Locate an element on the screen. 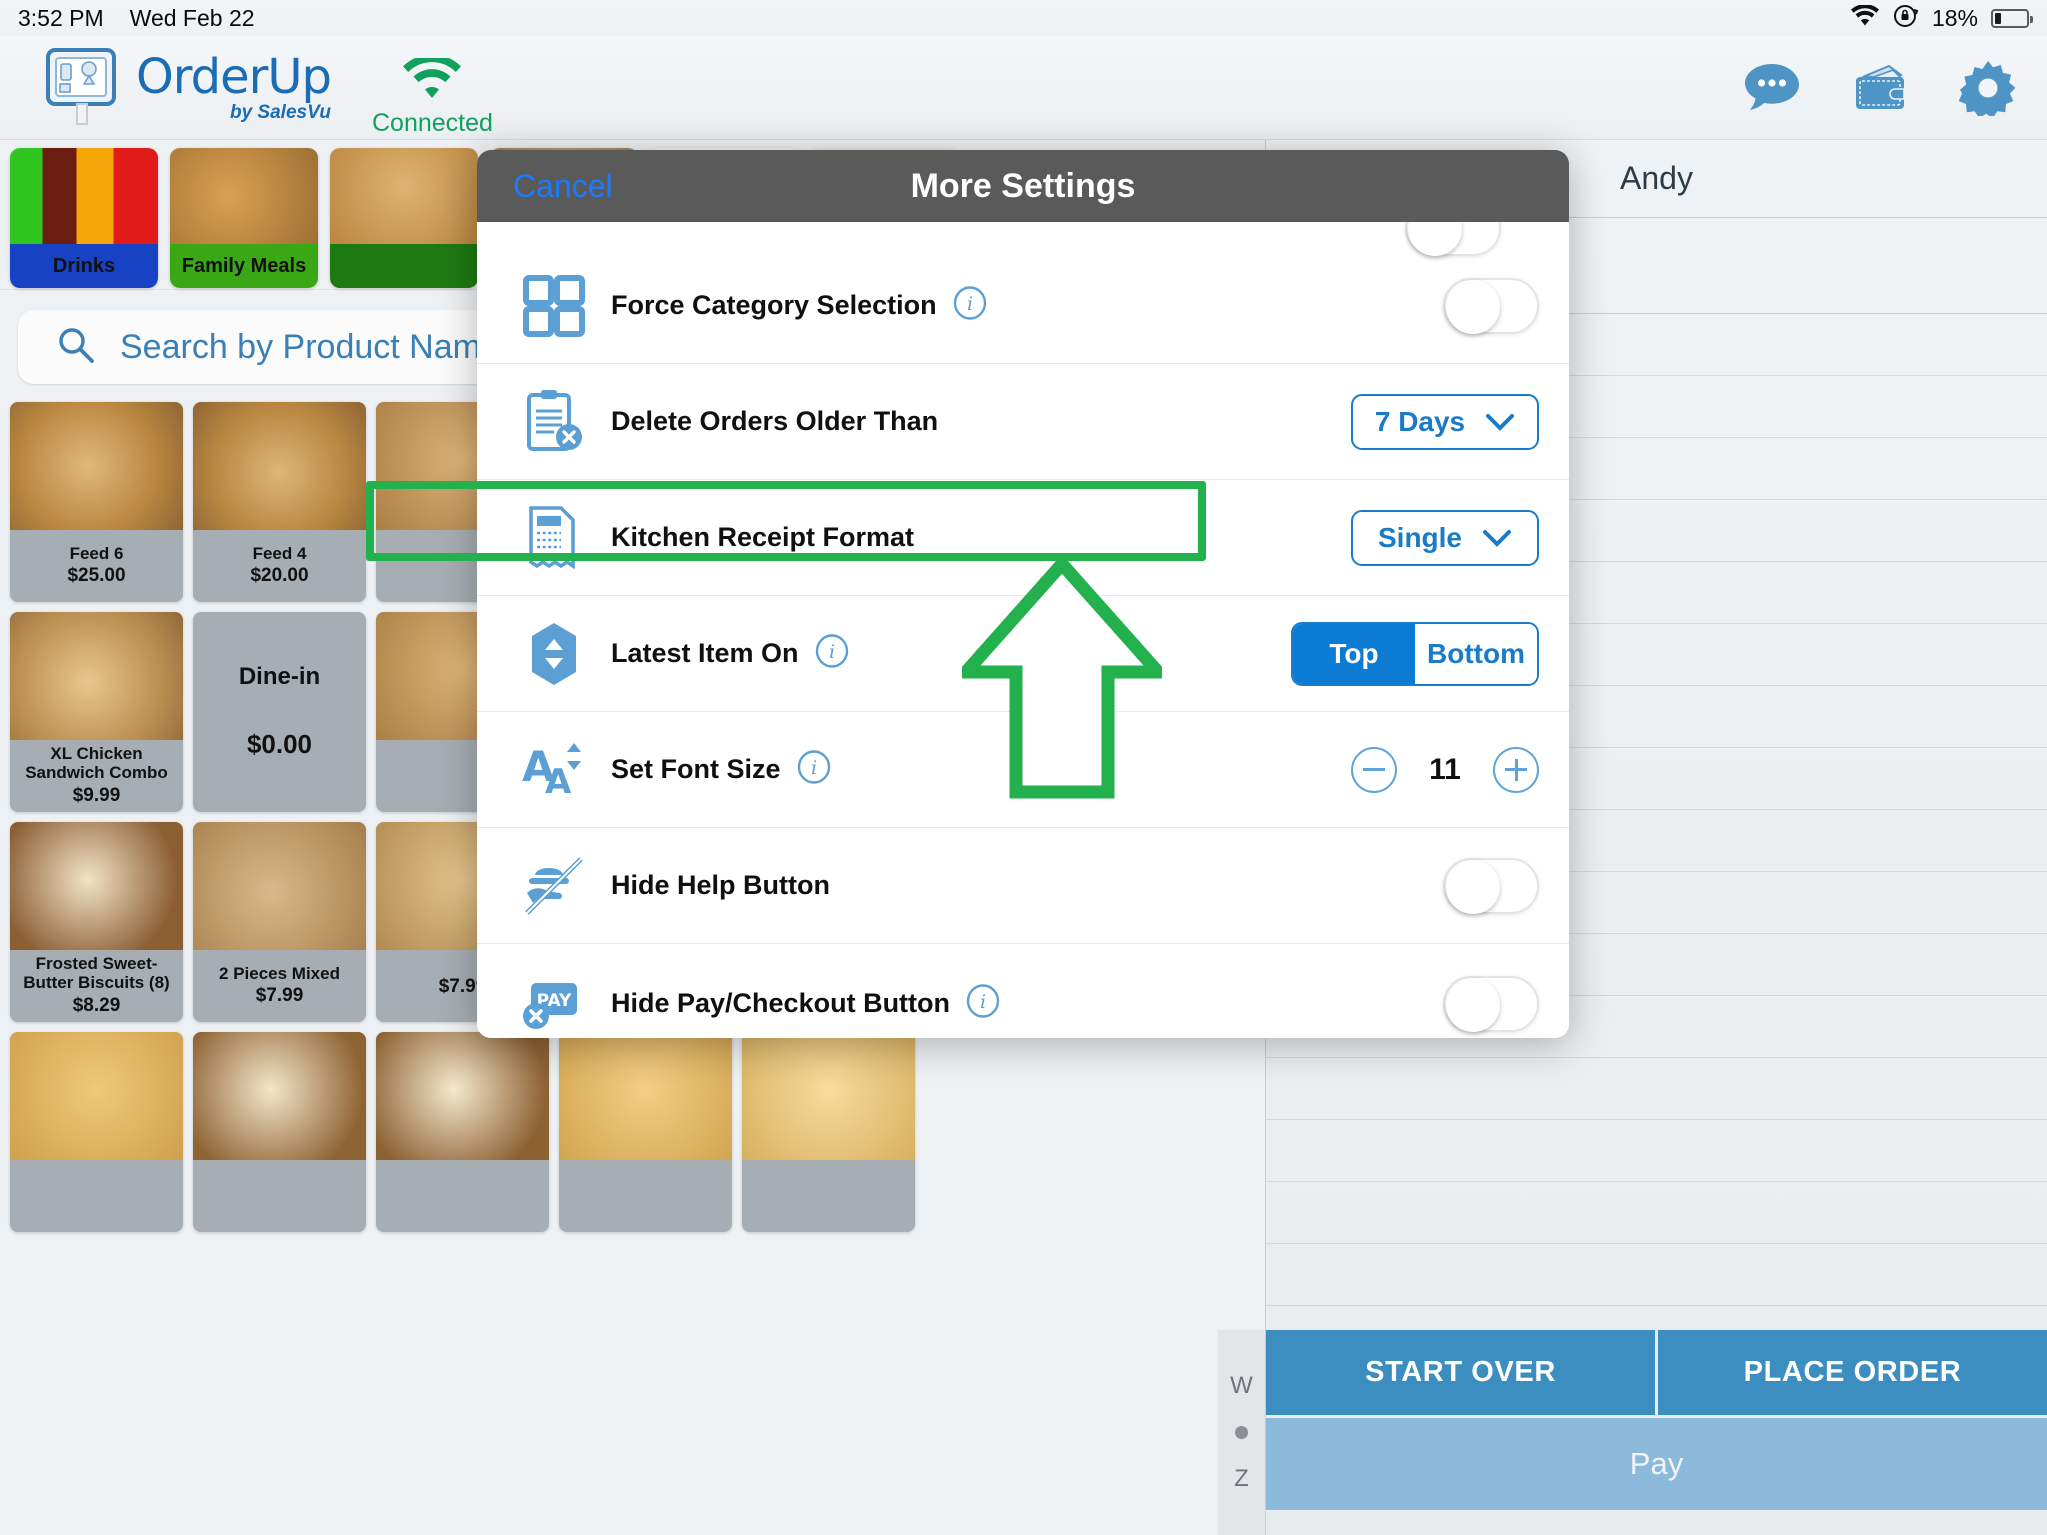 This screenshot has height=1535, width=2047. setting-control: 11 is located at coordinates (1445, 769).